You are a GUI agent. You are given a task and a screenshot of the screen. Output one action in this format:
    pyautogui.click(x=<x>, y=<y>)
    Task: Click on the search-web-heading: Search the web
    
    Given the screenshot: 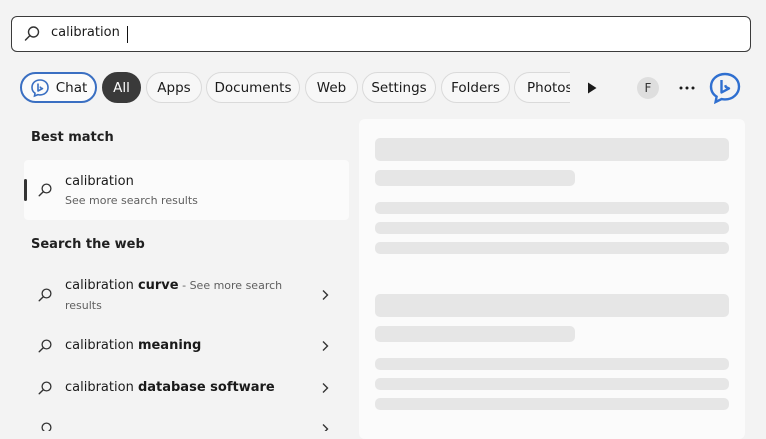 What is the action you would take?
    pyautogui.click(x=88, y=244)
    